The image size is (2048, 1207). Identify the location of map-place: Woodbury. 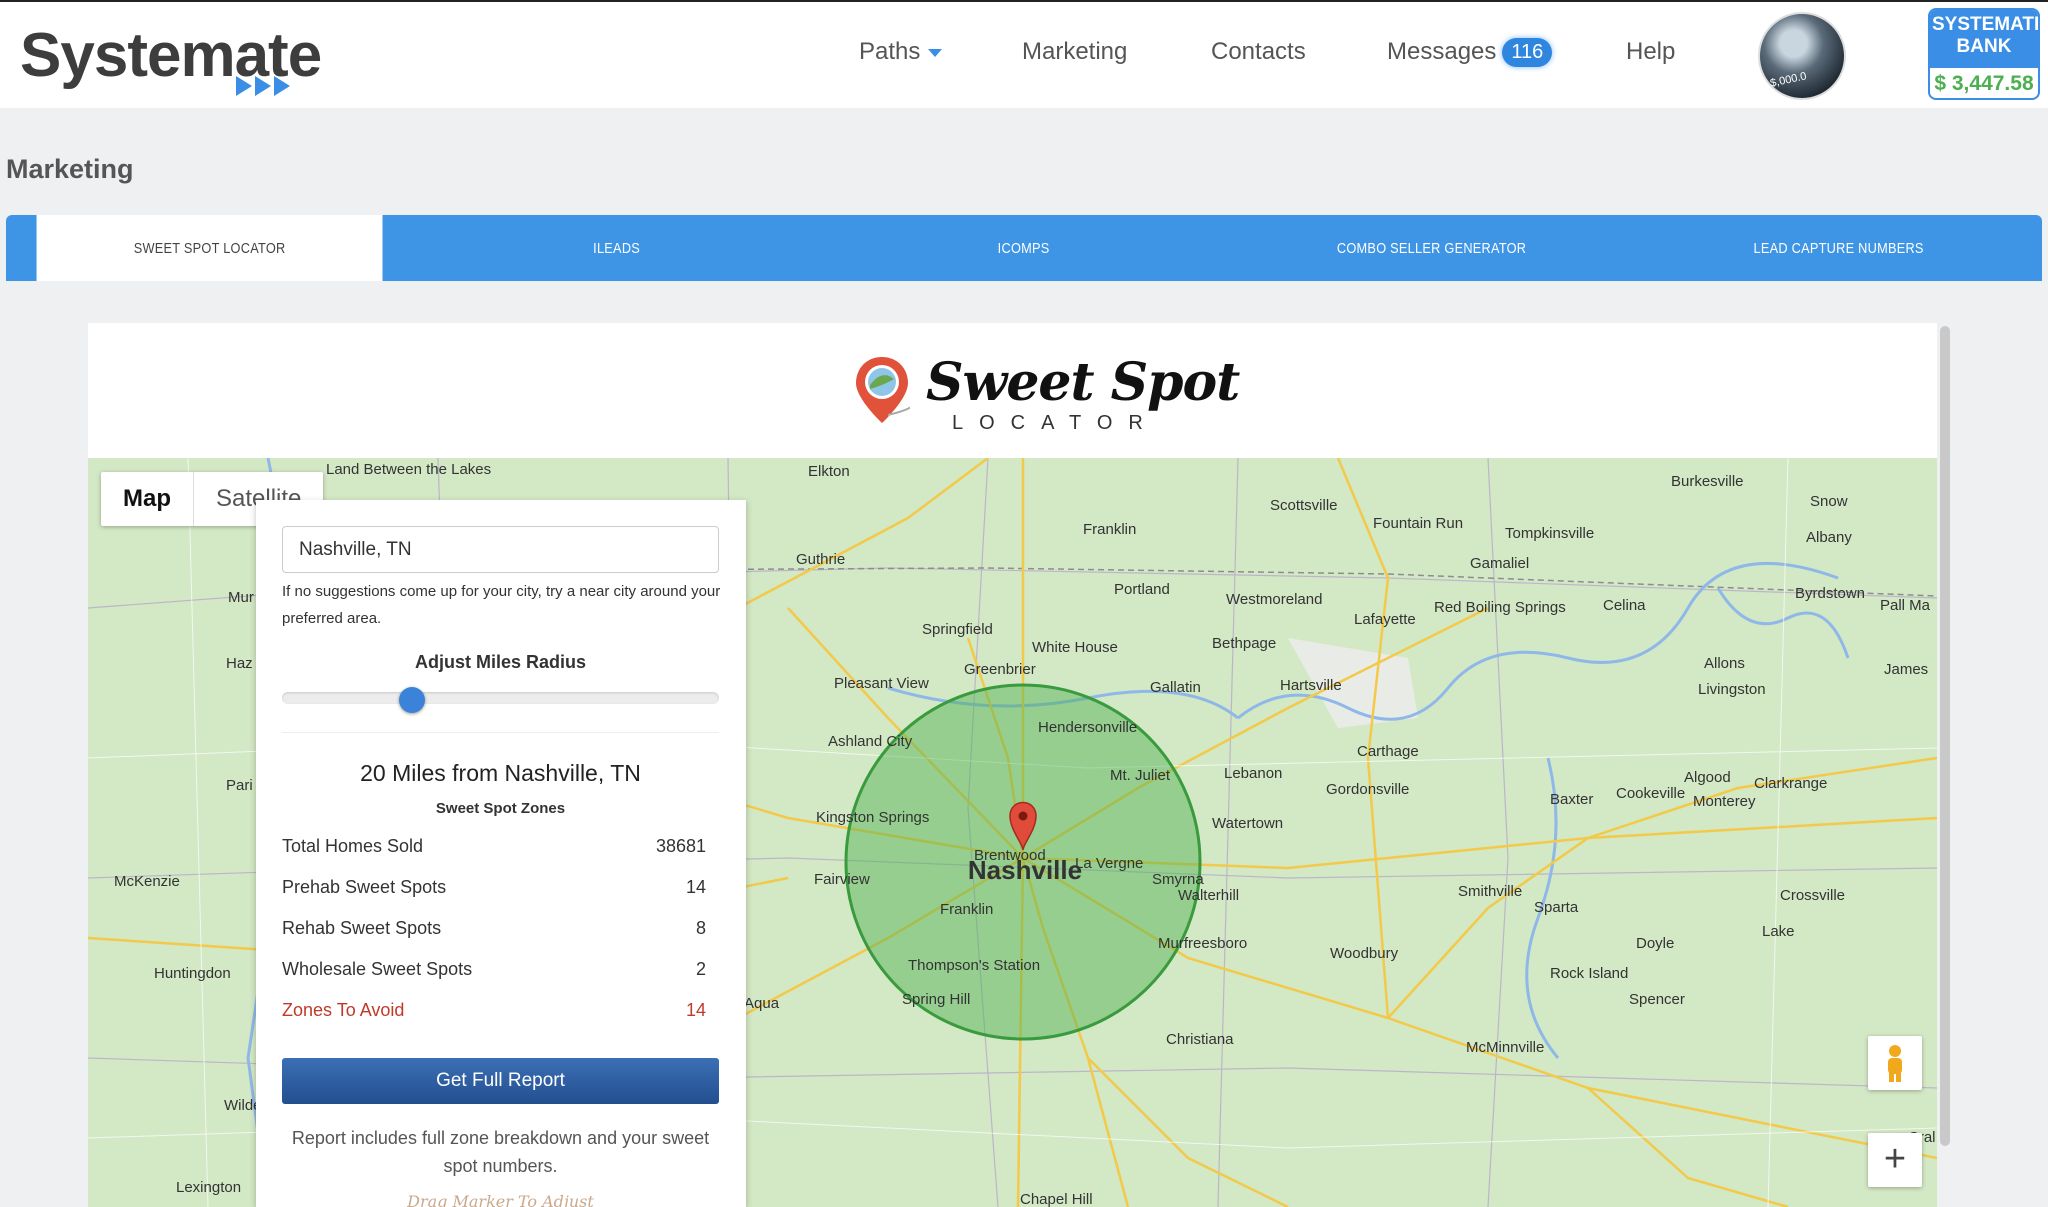
(1364, 953).